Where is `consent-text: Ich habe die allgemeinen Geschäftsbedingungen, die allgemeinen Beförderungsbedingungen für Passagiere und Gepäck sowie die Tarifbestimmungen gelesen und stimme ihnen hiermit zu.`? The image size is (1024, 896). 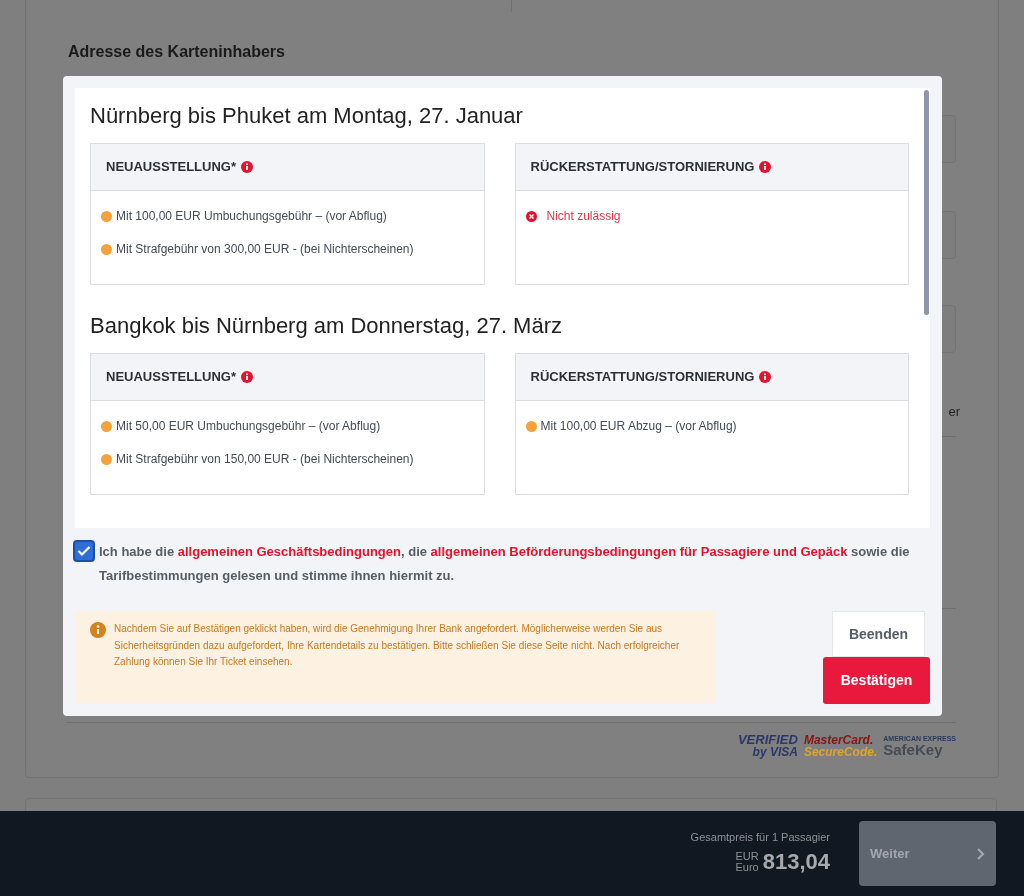 consent-text: Ich habe die allgemeinen Geschäftsbedingungen, die allgemeinen Beförderungsbedingungen für Passagiere und Gepäck sowie die Tarifbestimmungen gelesen und stimme ihnen hiermit zu. is located at coordinates (505, 564).